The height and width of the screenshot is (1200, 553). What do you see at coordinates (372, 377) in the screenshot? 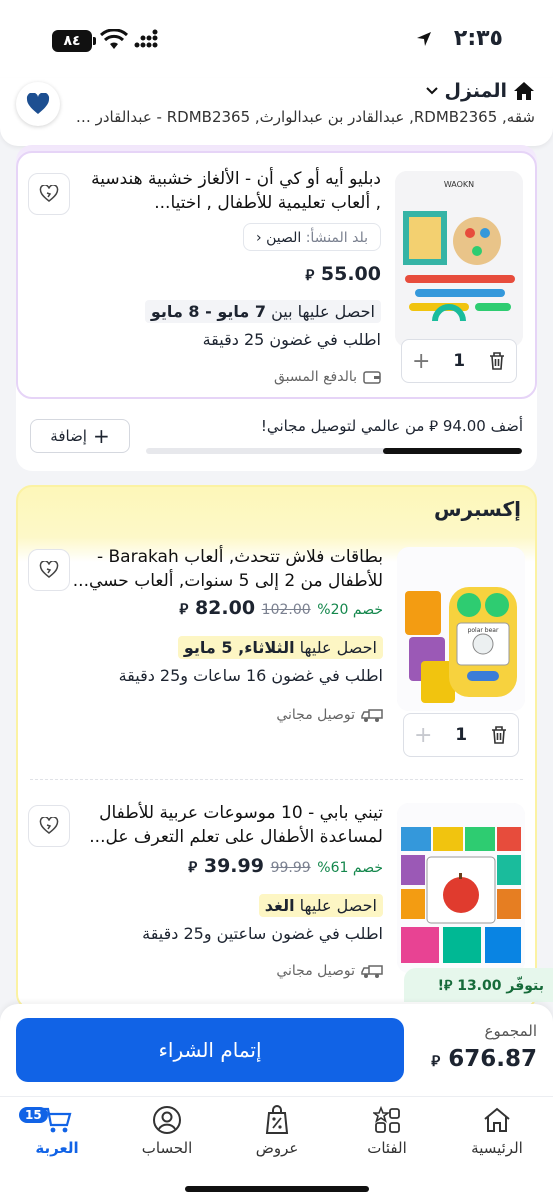
I see `wallet-icon` at bounding box center [372, 377].